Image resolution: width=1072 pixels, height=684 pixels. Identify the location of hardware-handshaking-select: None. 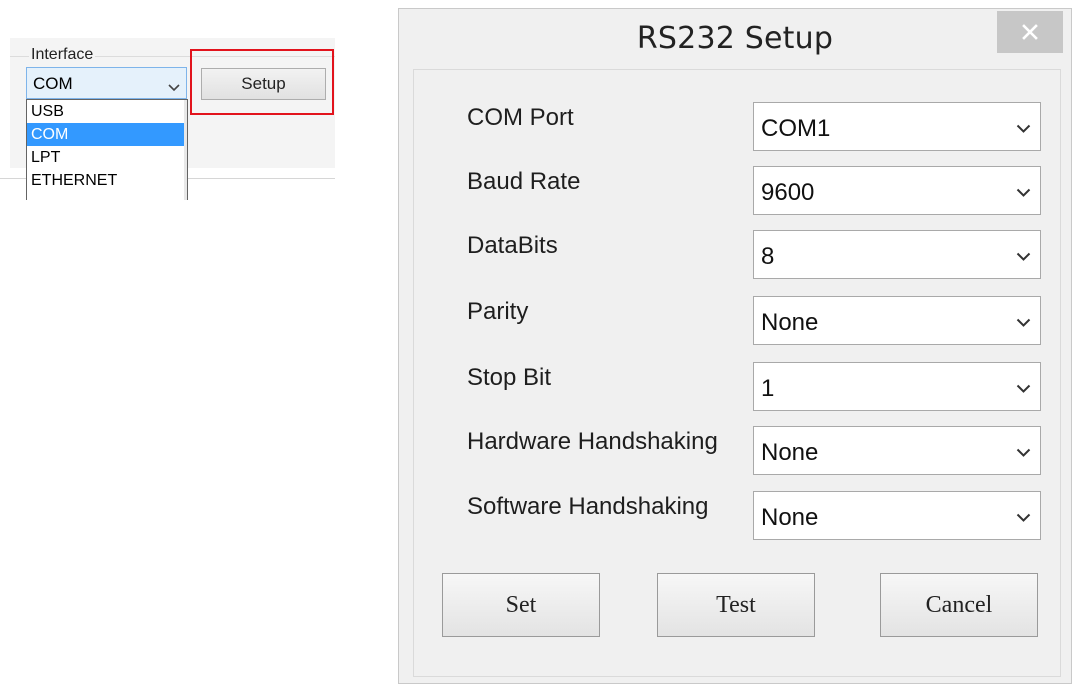
(897, 450).